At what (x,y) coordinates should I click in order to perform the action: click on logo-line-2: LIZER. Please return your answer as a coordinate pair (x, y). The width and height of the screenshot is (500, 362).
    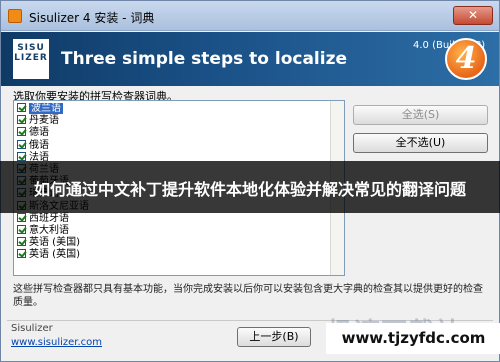
    Looking at the image, I should click on (31, 58).